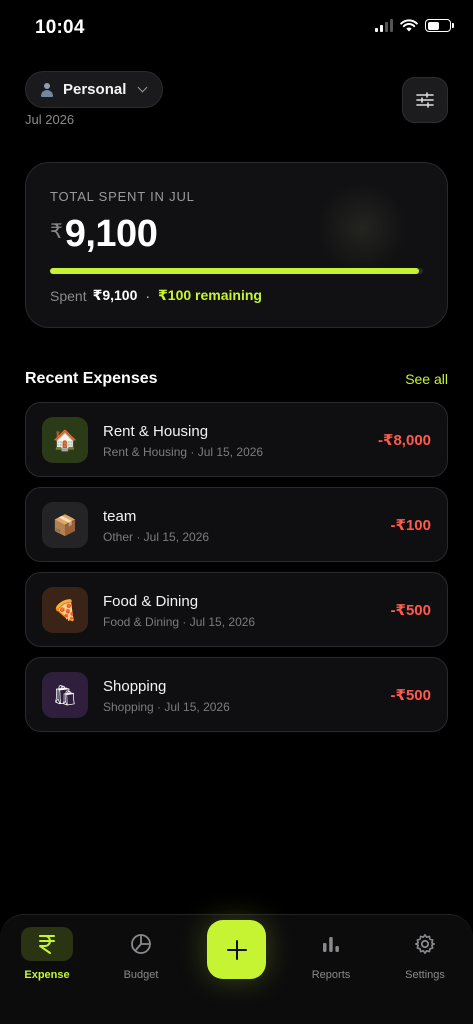  What do you see at coordinates (135, 686) in the screenshot?
I see `expense-title: Shopping` at bounding box center [135, 686].